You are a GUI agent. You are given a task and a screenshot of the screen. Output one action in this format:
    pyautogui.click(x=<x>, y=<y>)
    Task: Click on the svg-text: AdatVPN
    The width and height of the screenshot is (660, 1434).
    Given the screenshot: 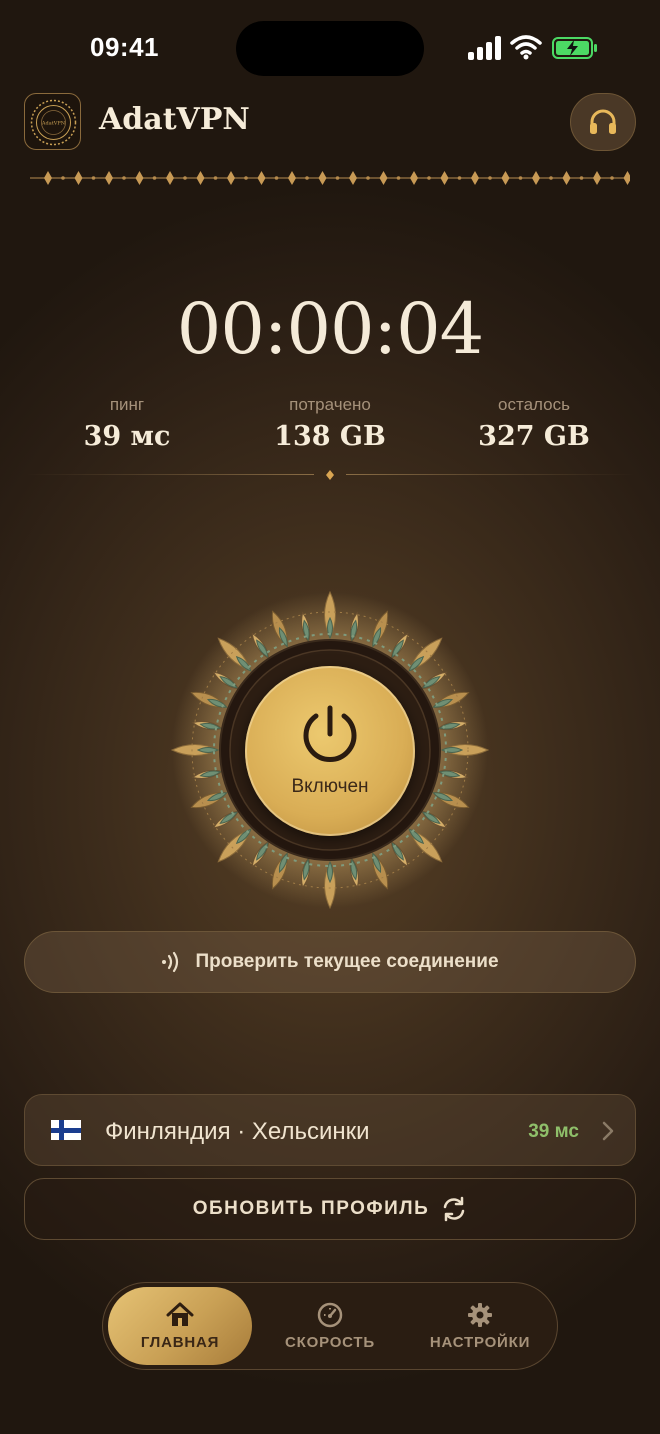 What is the action you would take?
    pyautogui.click(x=53, y=124)
    